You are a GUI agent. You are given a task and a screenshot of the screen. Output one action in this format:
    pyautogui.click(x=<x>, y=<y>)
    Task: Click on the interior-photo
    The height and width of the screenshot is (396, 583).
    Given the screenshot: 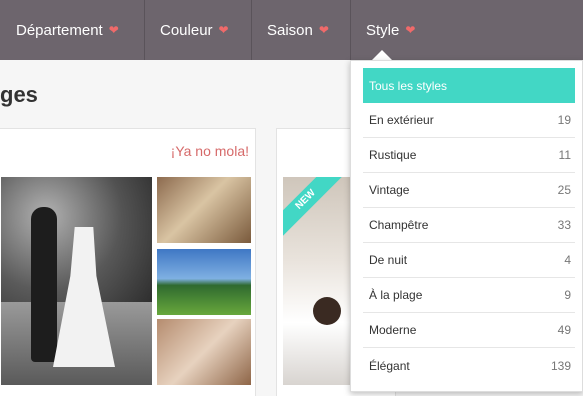 What is the action you would take?
    pyautogui.click(x=204, y=210)
    